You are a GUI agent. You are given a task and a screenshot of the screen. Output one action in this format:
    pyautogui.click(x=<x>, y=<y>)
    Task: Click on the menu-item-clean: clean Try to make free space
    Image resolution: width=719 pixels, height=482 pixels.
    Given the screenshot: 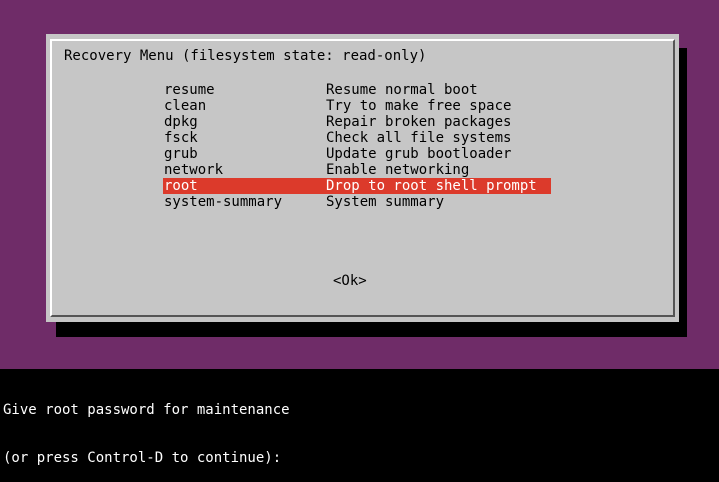 What is the action you would take?
    pyautogui.click(x=357, y=106)
    